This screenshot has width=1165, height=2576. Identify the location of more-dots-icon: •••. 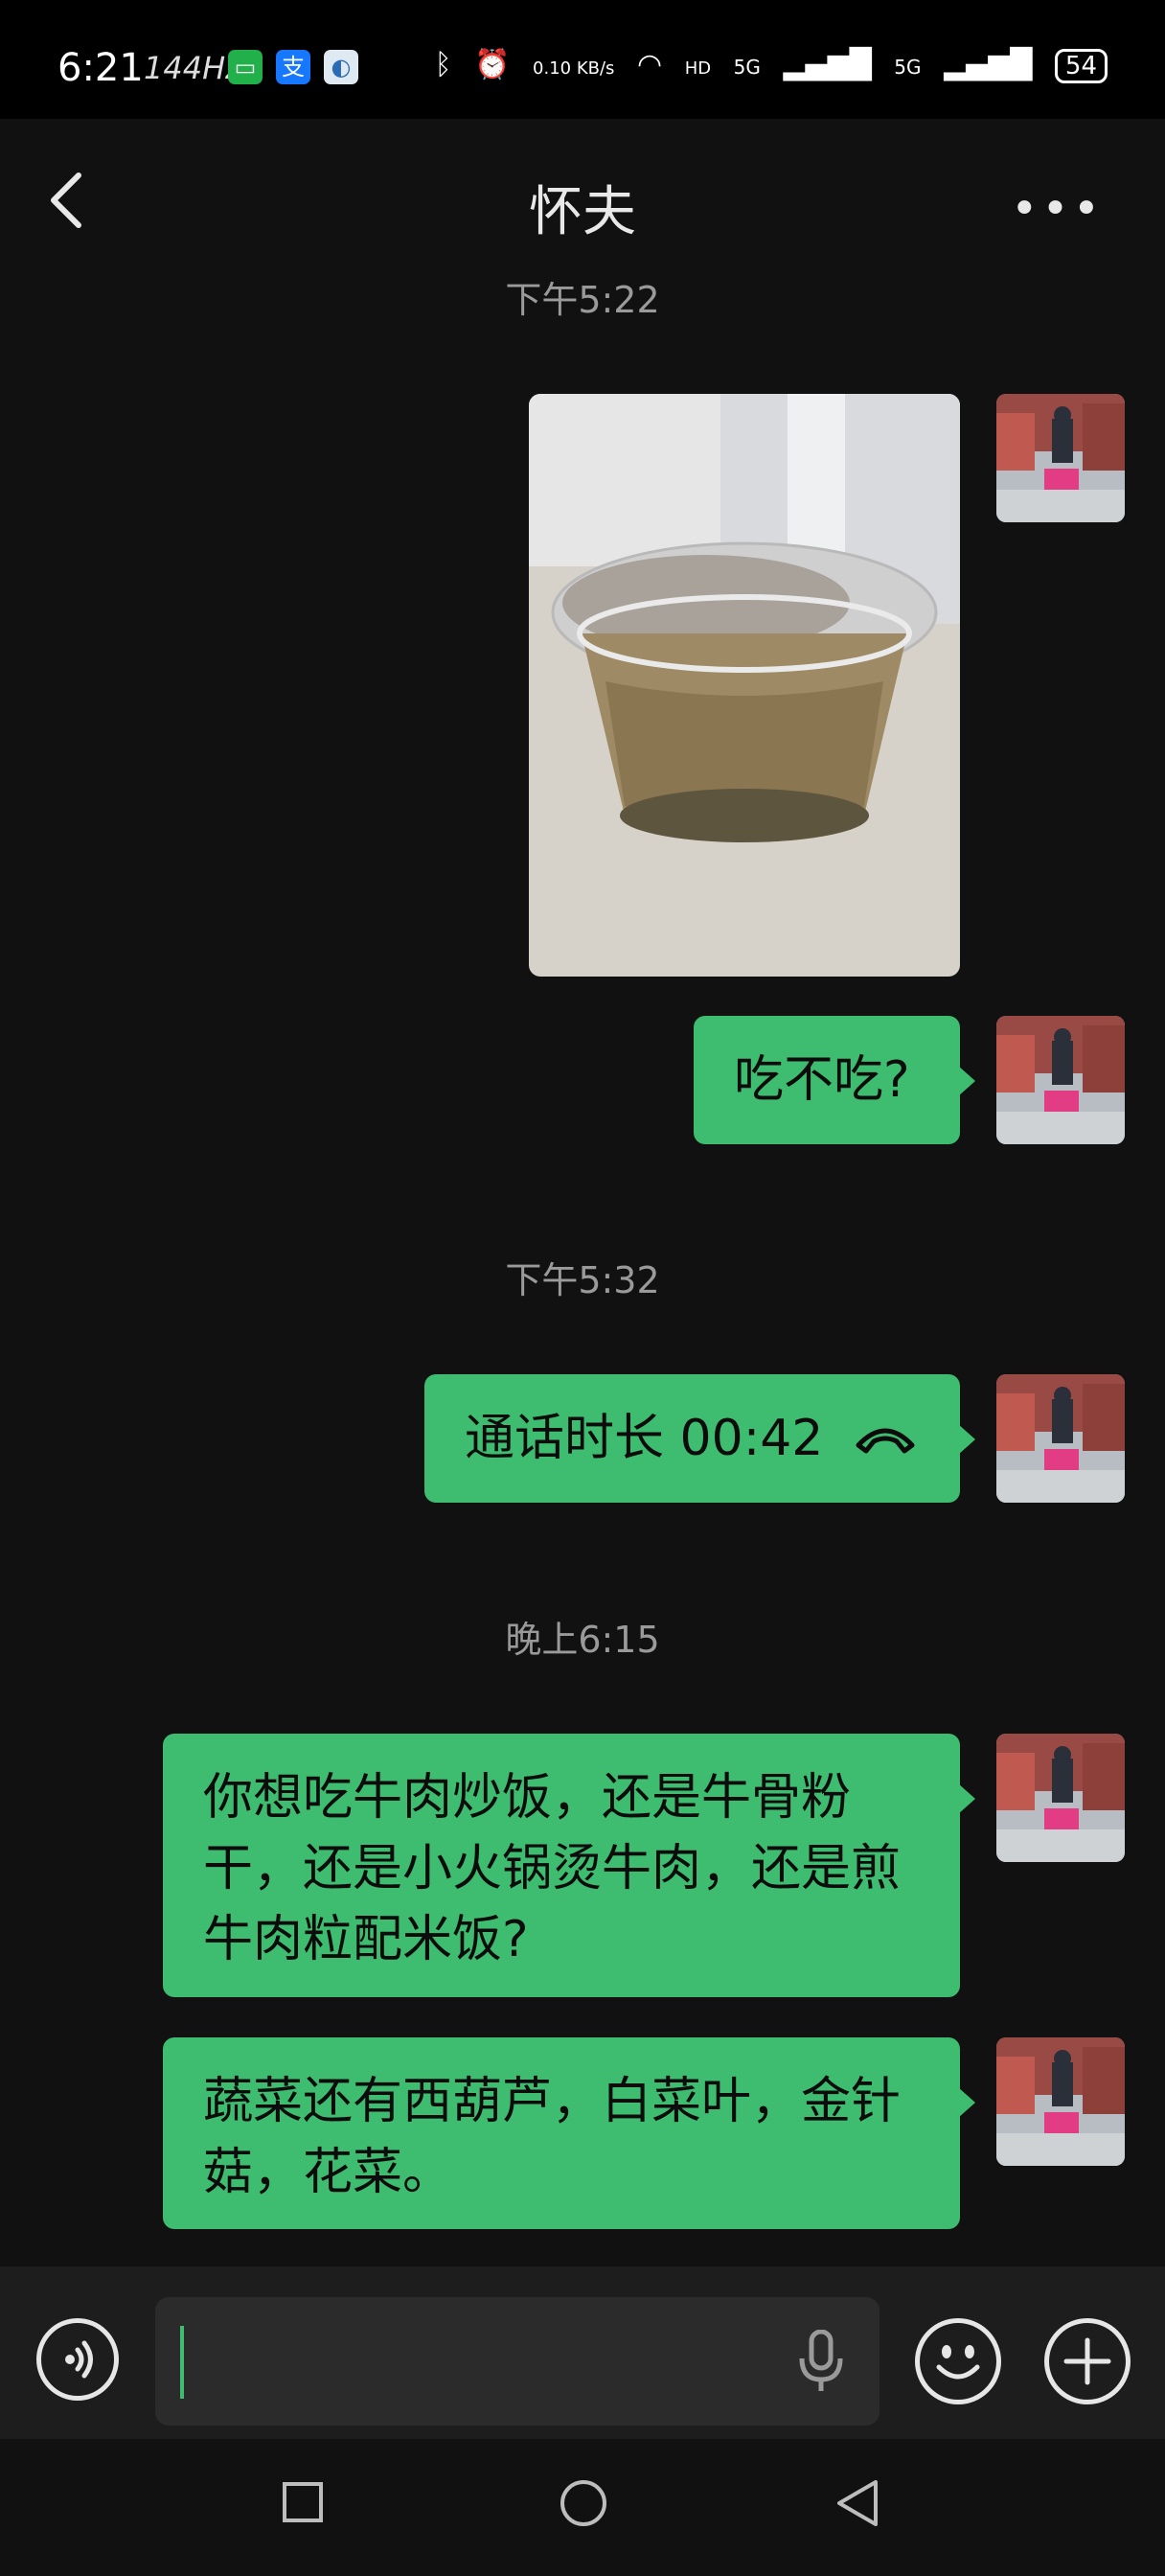
(1058, 209).